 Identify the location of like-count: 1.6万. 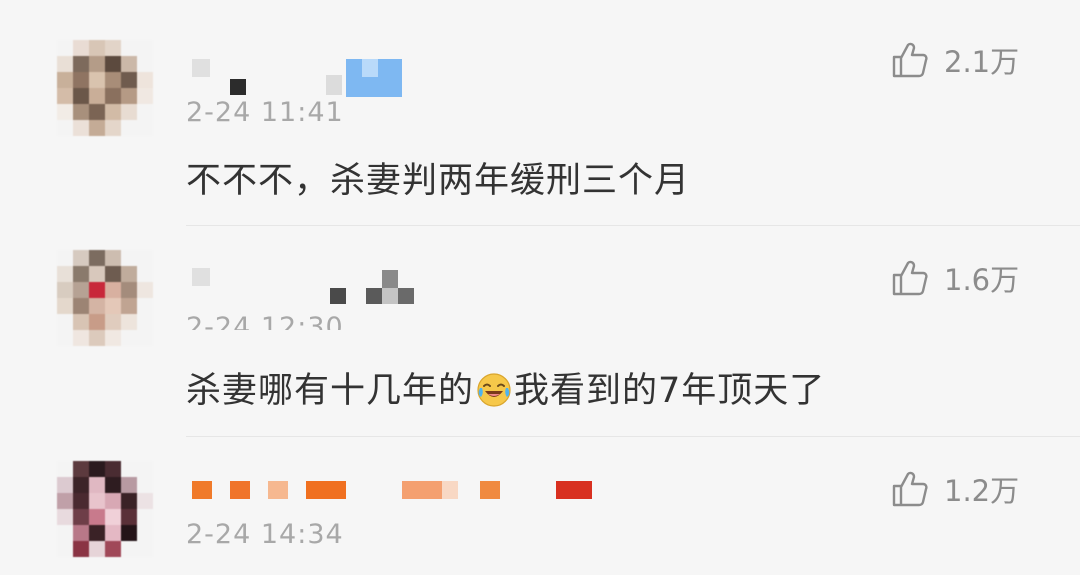
(982, 280).